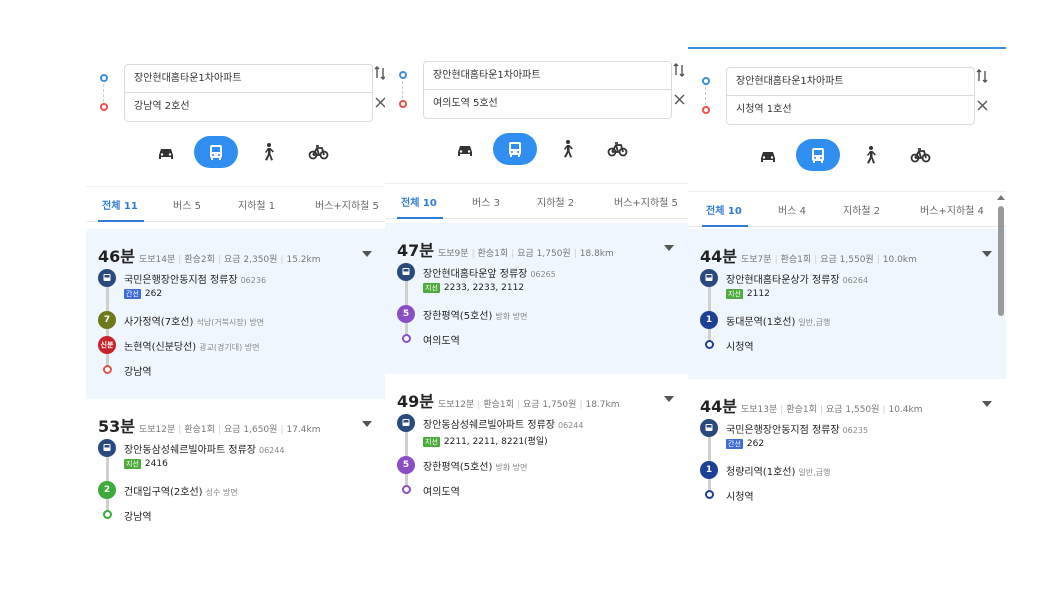  I want to click on destination-step: 강남역, so click(233, 372).